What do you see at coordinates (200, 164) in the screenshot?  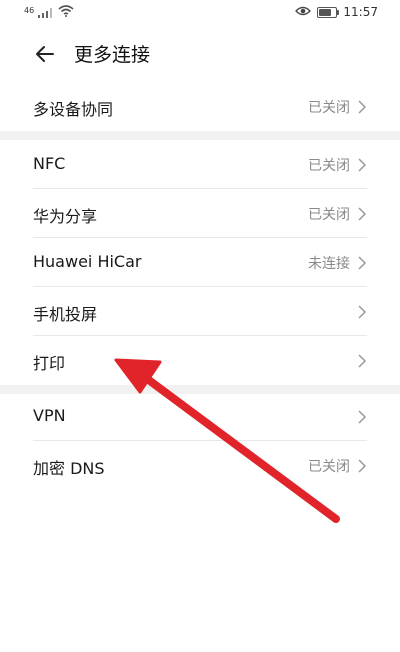 I see `nfc-row: NFC 已关闭` at bounding box center [200, 164].